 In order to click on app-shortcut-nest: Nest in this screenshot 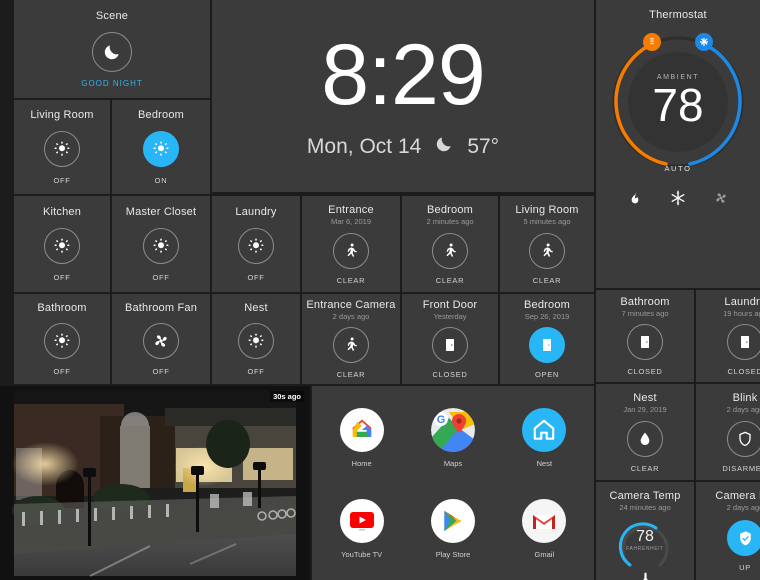, I will do `click(544, 437)`.